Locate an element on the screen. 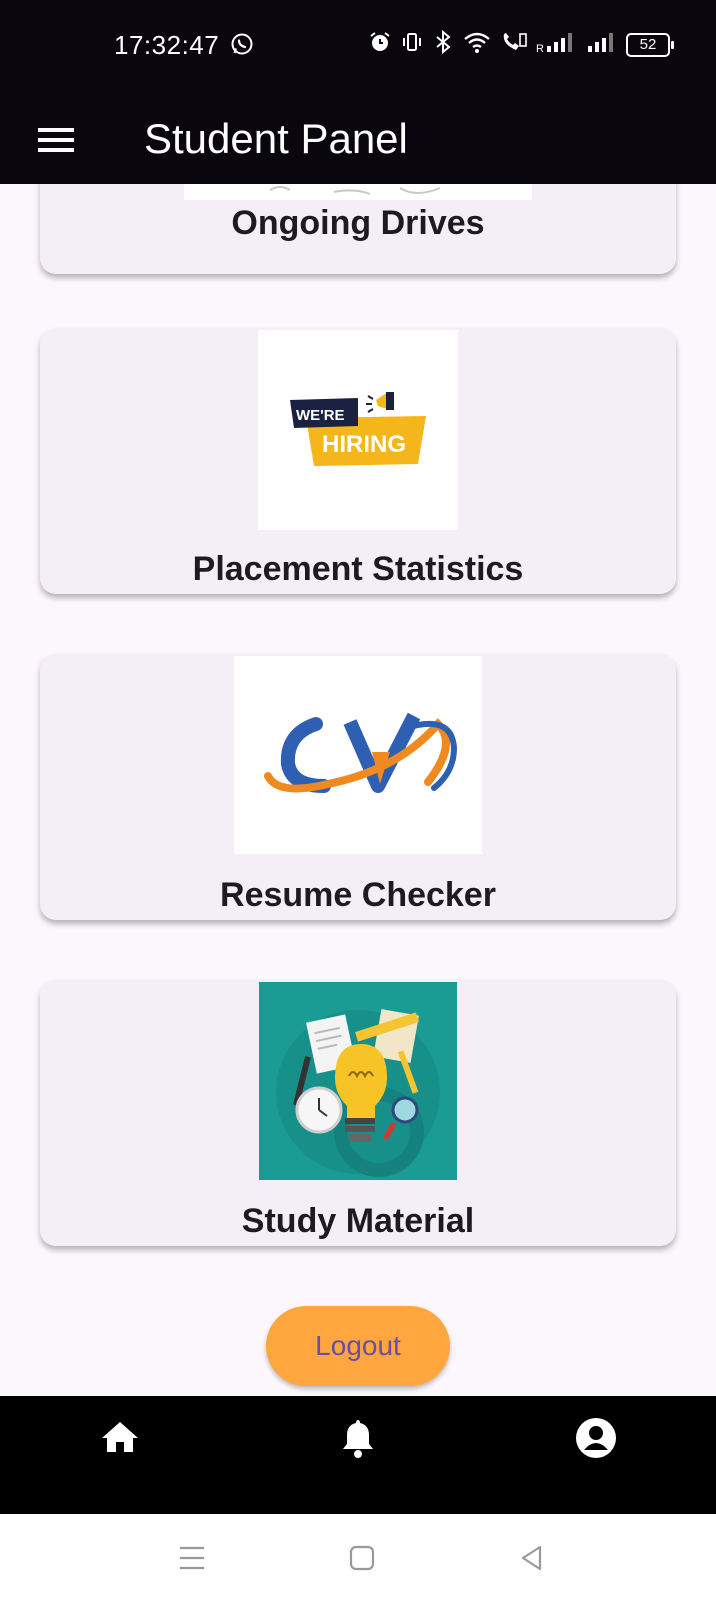 This screenshot has width=716, height=1600. vibrate-icon is located at coordinates (412, 44).